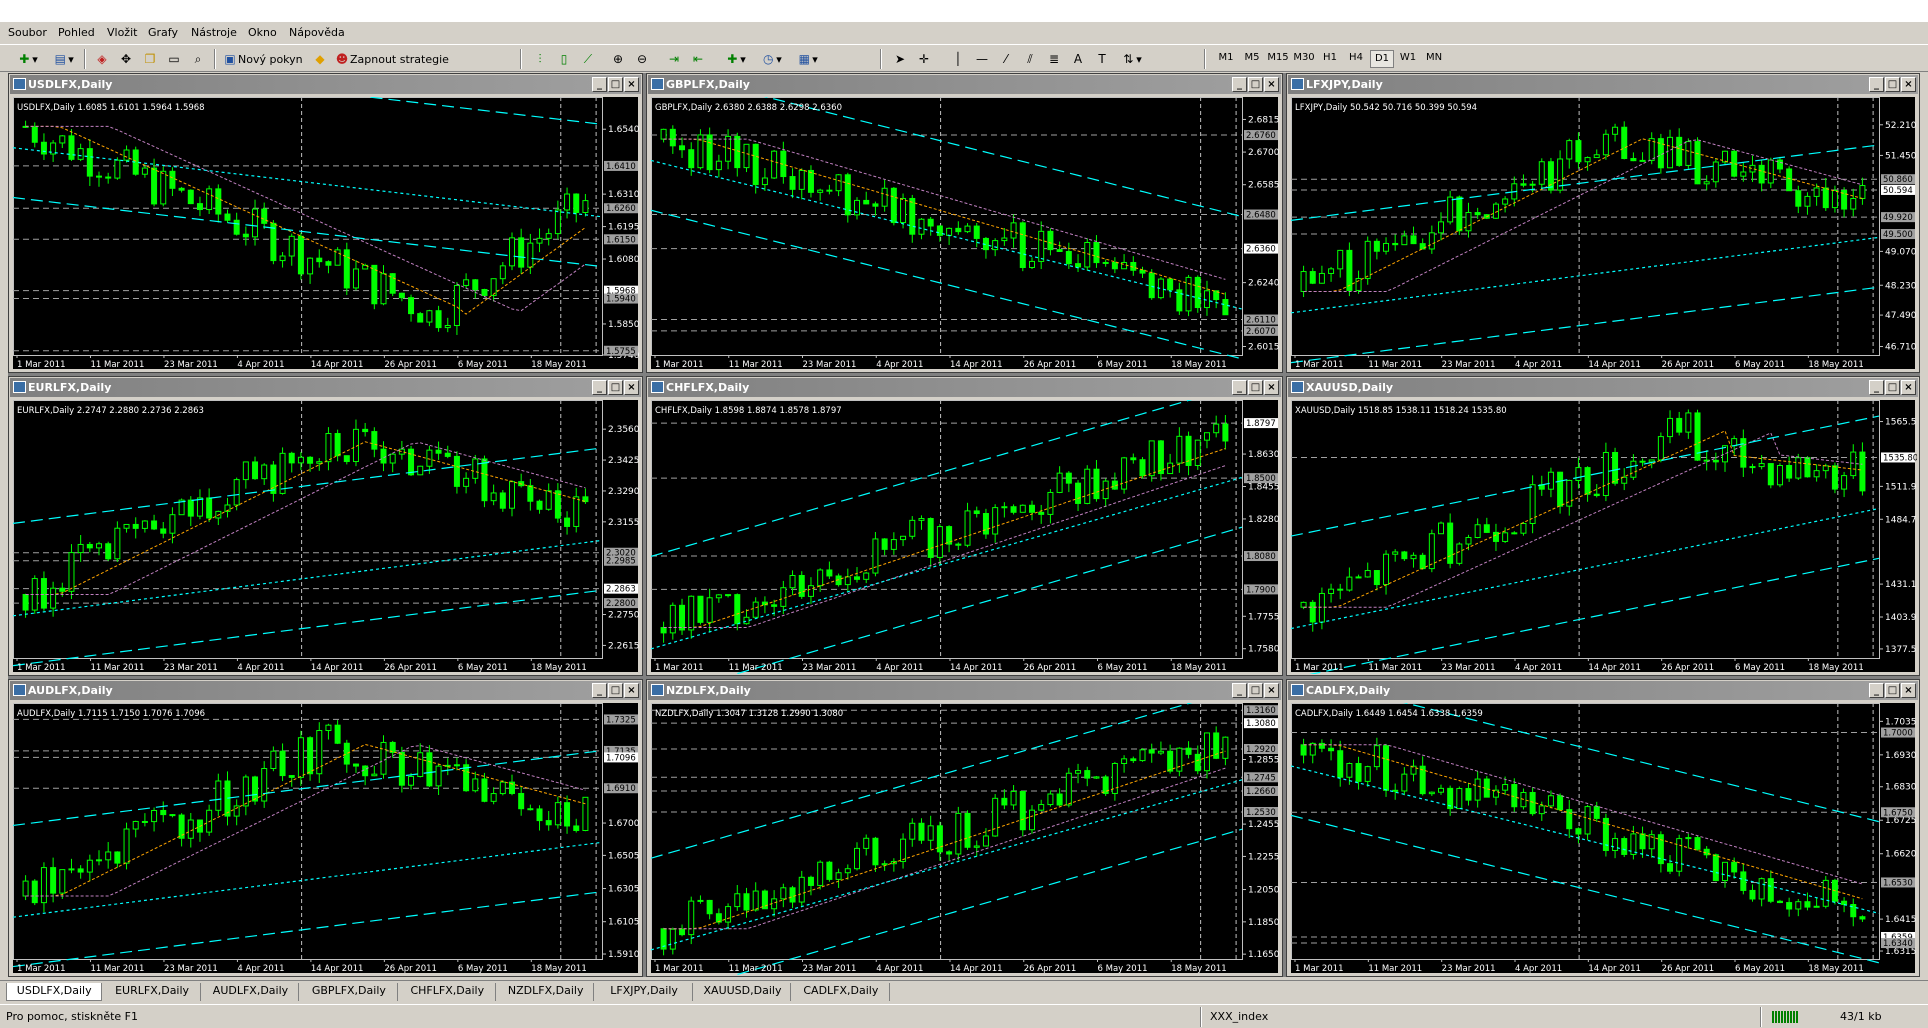 This screenshot has height=1028, width=1928. I want to click on templates-button: ▦ ▾, so click(807, 59).